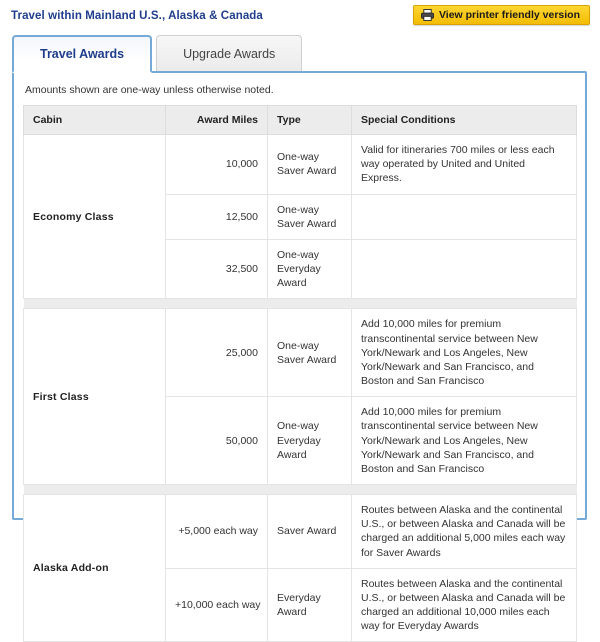 The height and width of the screenshot is (642, 600). What do you see at coordinates (216, 353) in the screenshot?
I see `award-miles: 25,000` at bounding box center [216, 353].